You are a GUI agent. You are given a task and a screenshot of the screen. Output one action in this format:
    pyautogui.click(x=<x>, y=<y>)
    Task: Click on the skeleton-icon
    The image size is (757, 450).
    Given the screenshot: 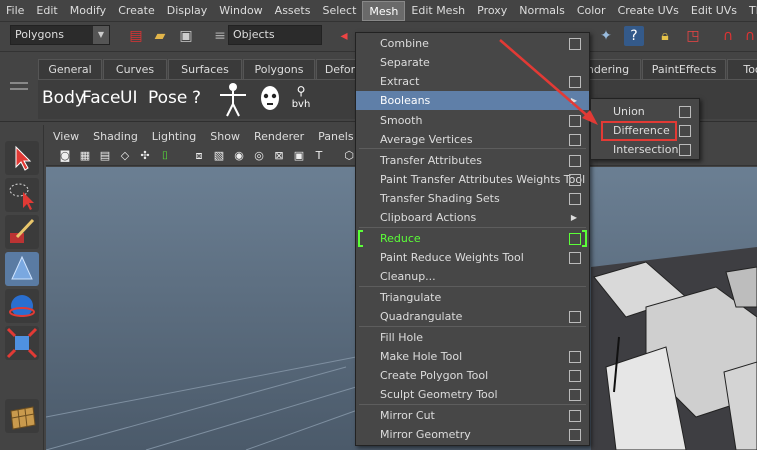 What is the action you would take?
    pyautogui.click(x=233, y=100)
    